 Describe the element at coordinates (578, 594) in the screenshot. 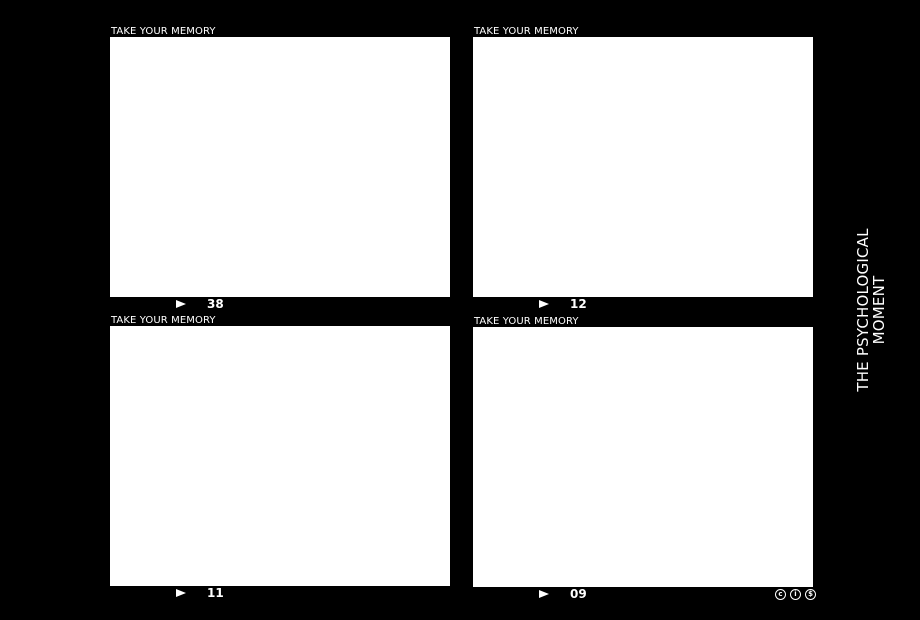

I see `frame-number: 09` at that location.